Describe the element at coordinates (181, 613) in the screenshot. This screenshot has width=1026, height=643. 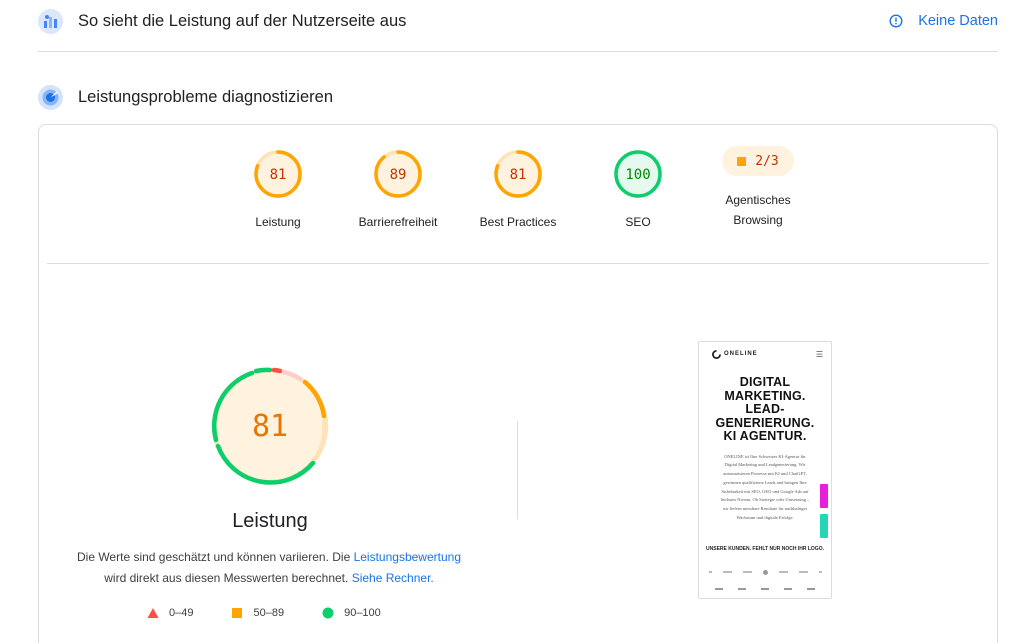
I see `legend-label: 0–49` at that location.